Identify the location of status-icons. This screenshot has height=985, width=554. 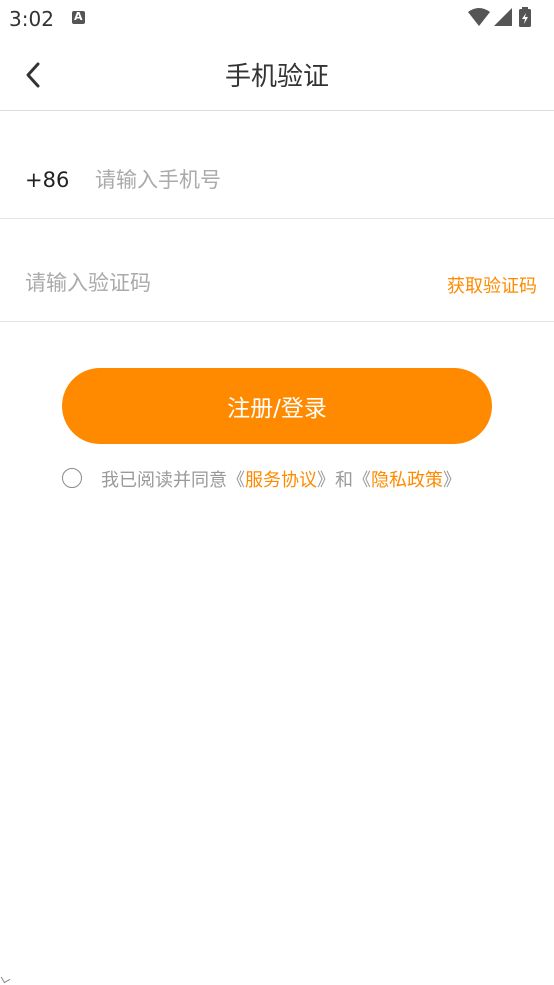
(506, 17).